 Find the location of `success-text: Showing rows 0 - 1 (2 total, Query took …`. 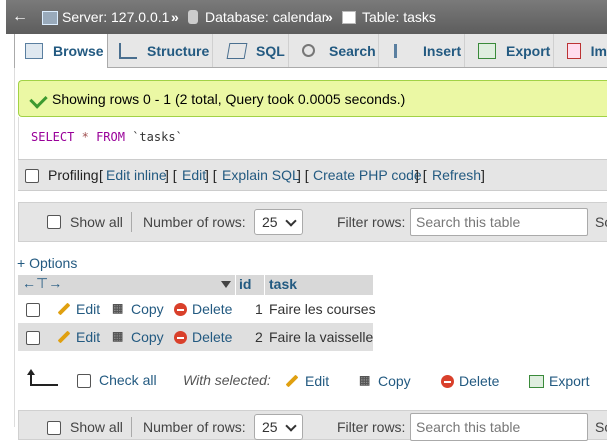

success-text: Showing rows 0 - 1 (2 total, Query took … is located at coordinates (229, 99).